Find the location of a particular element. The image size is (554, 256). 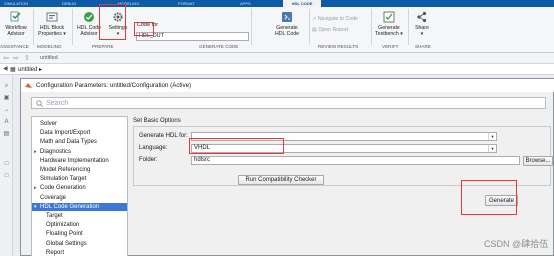

chevron-down-icon: ▾ is located at coordinates (35, 207).